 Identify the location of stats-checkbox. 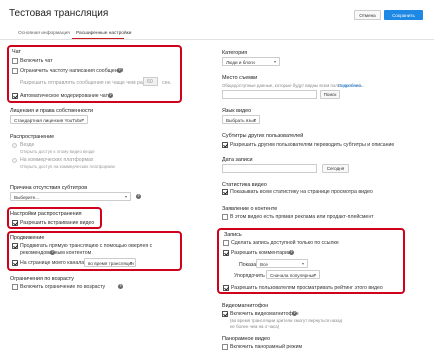
(225, 192).